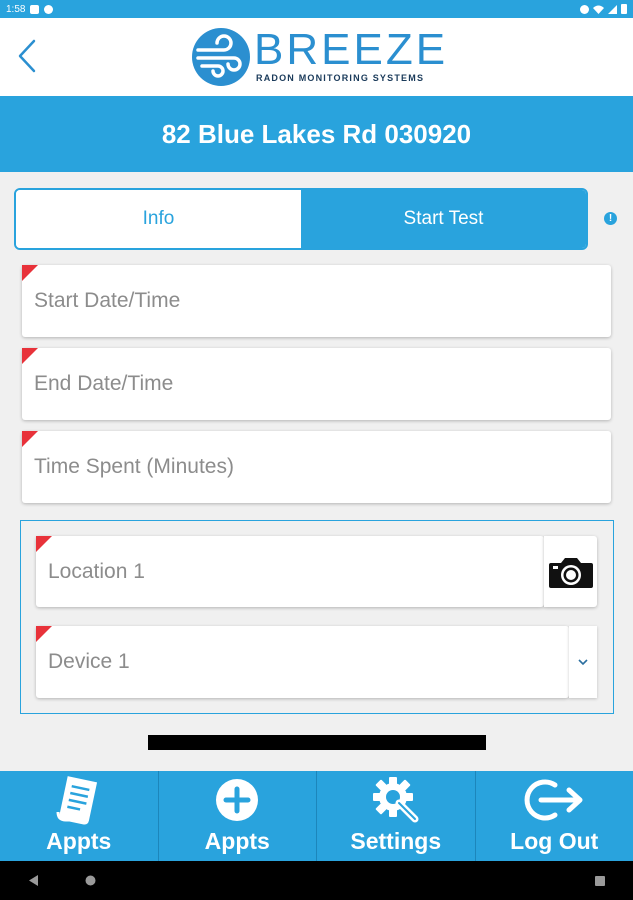 Image resolution: width=633 pixels, height=900 pixels. I want to click on recents-square-icon, so click(600, 880).